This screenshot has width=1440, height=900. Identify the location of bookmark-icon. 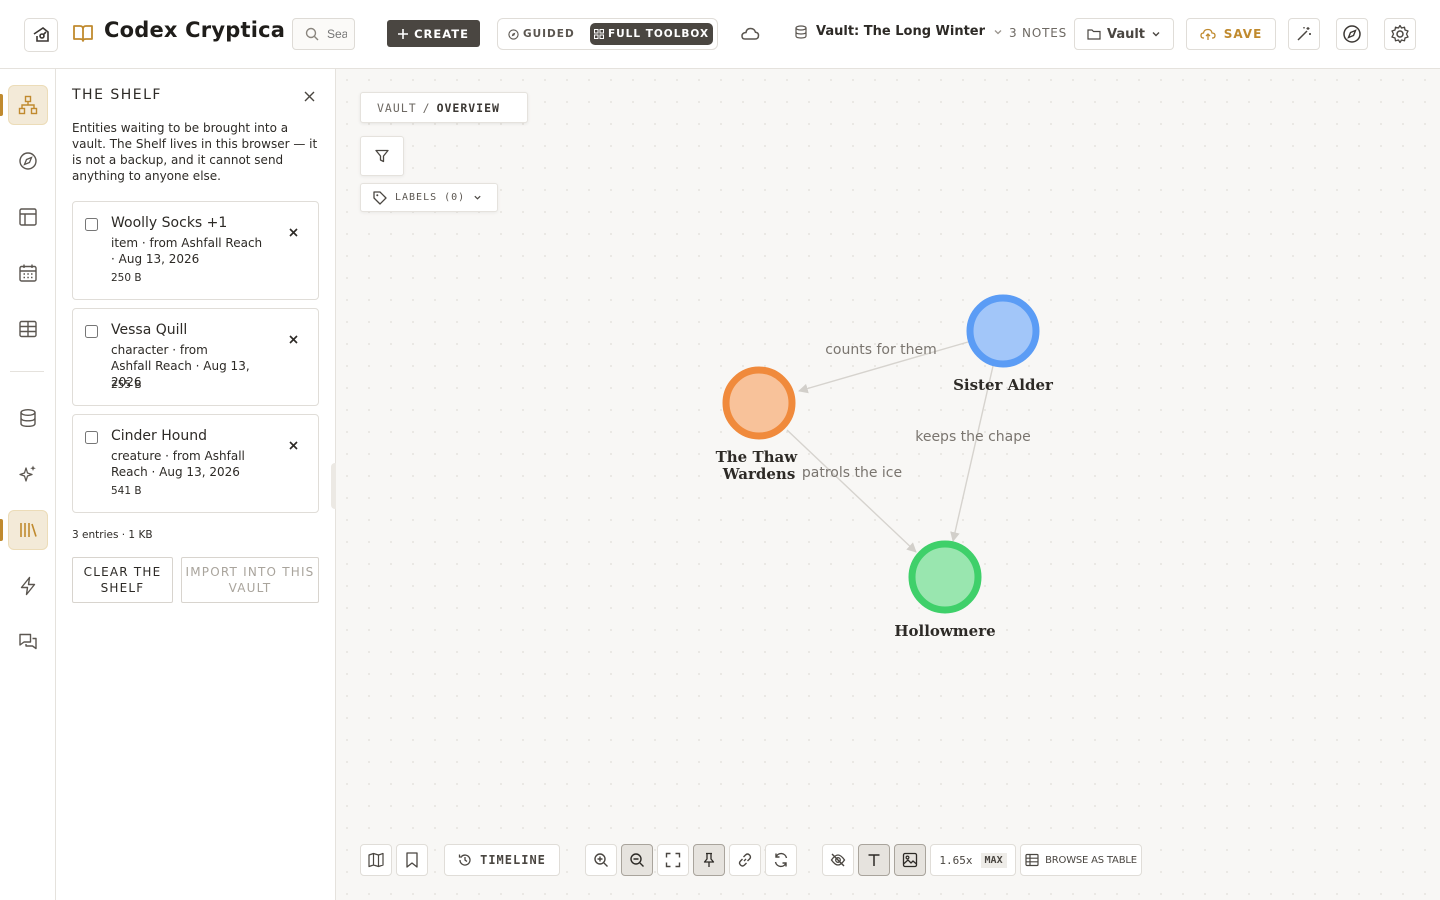
(412, 860).